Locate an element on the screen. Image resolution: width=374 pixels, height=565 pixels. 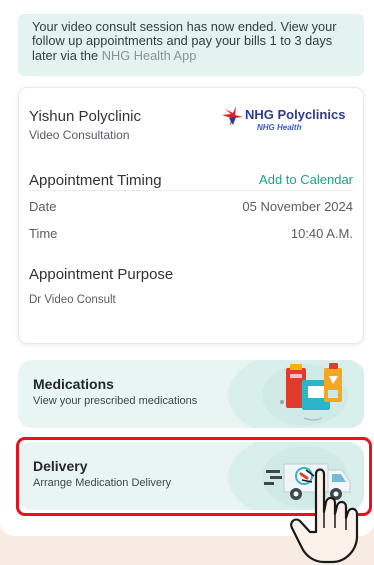
appointment-purpose-value: Dr Video Consult is located at coordinates (72, 300).